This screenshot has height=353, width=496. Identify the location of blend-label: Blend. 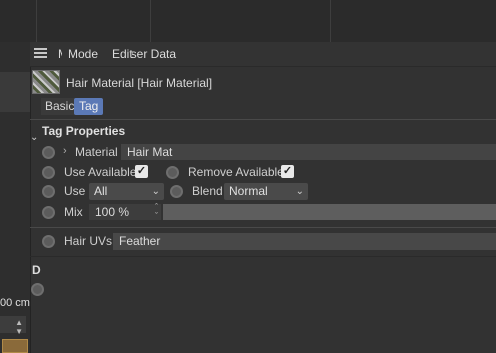
(207, 191).